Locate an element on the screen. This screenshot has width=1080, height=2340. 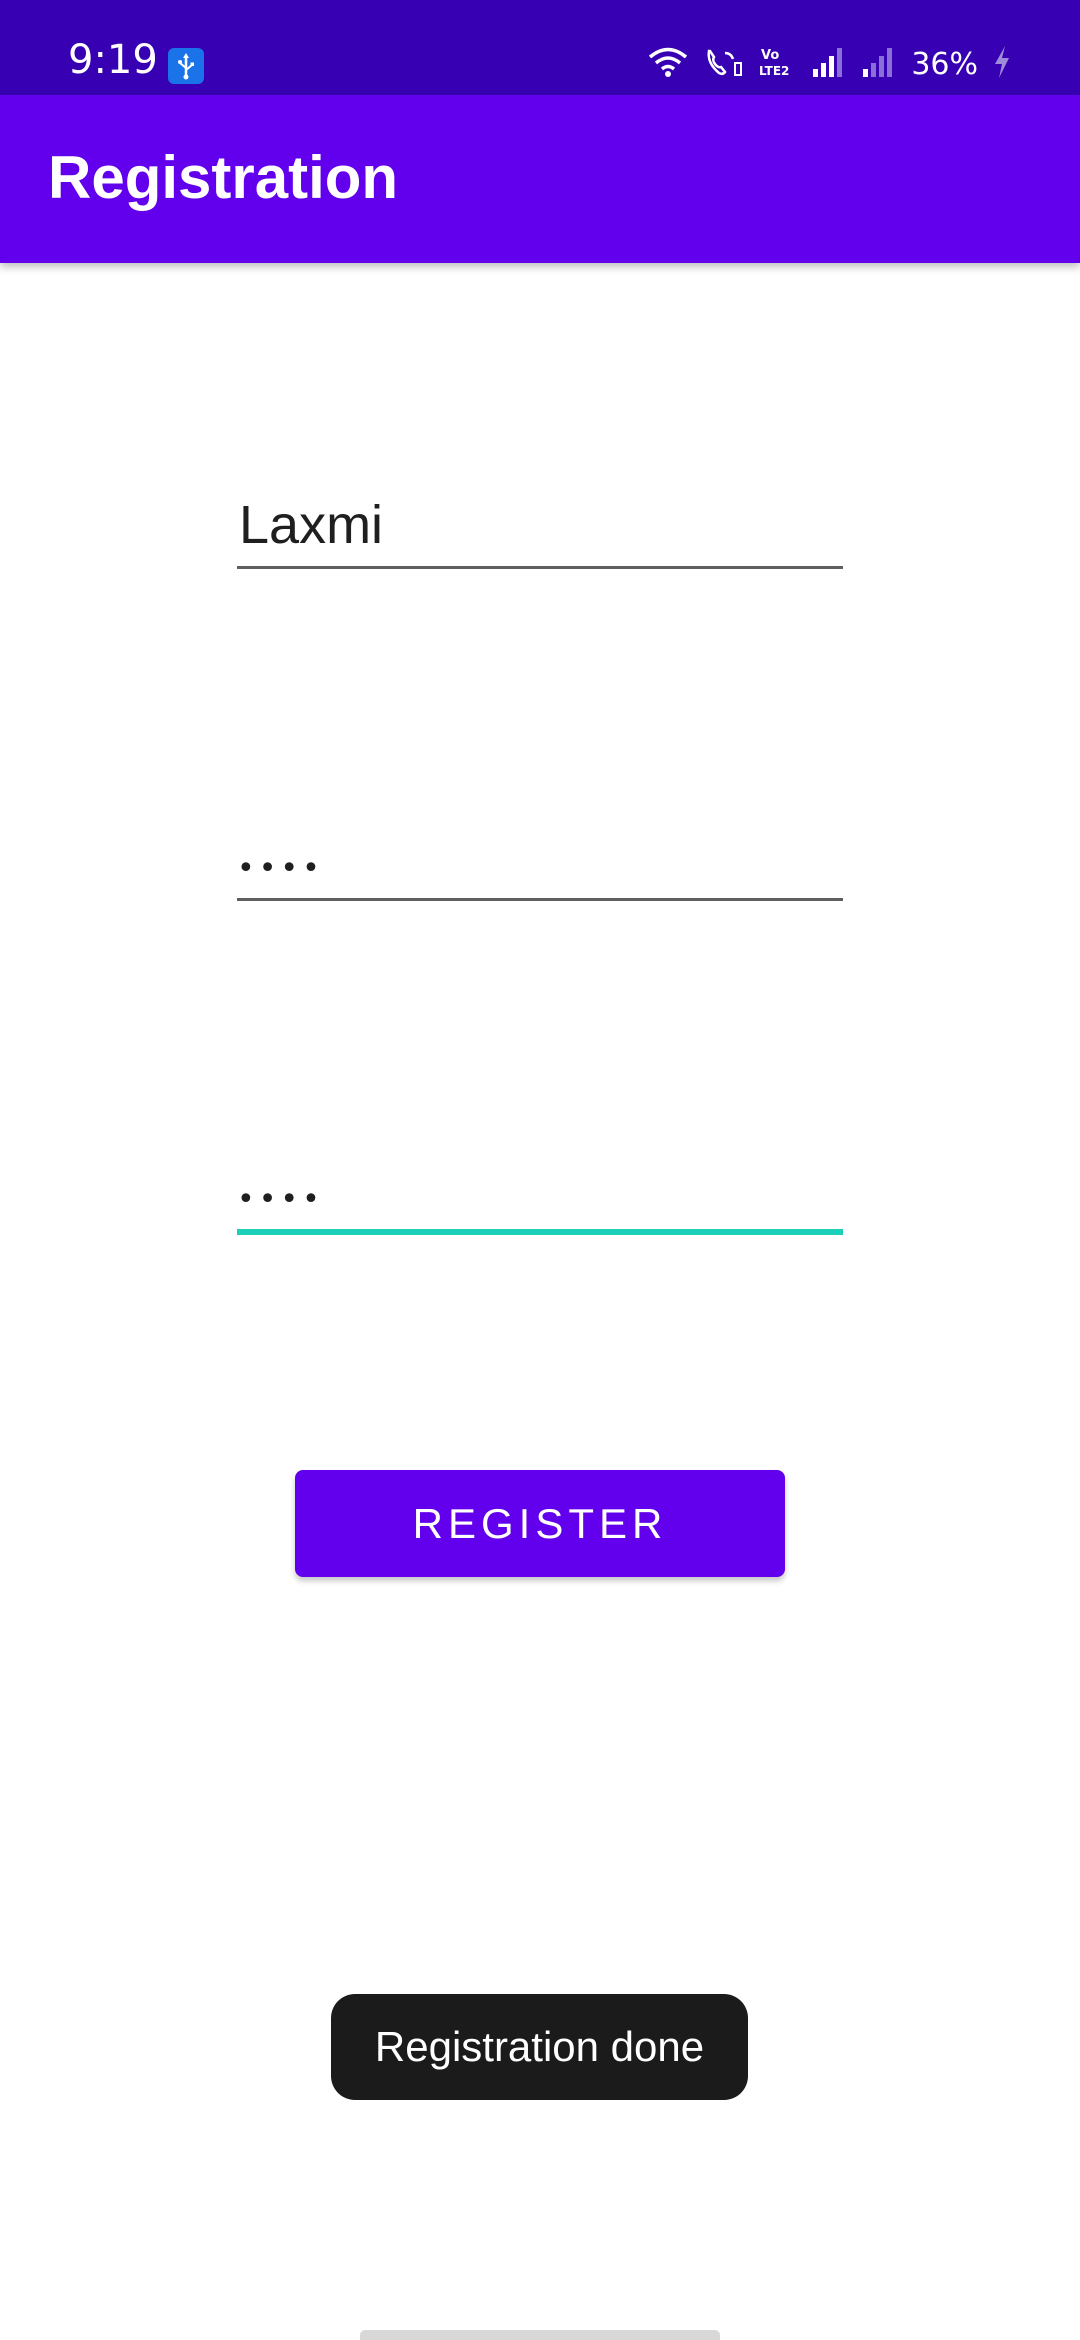
page-title: Registration is located at coordinates (223, 177).